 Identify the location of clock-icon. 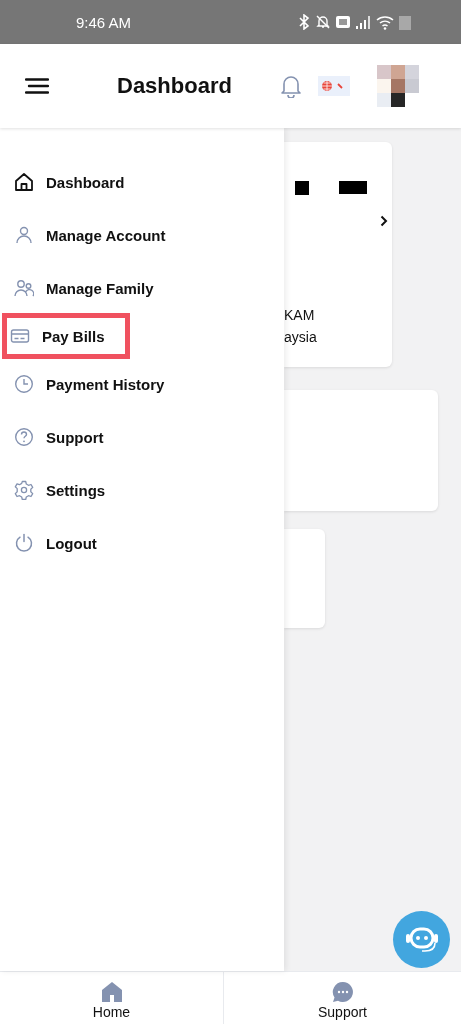
(24, 384).